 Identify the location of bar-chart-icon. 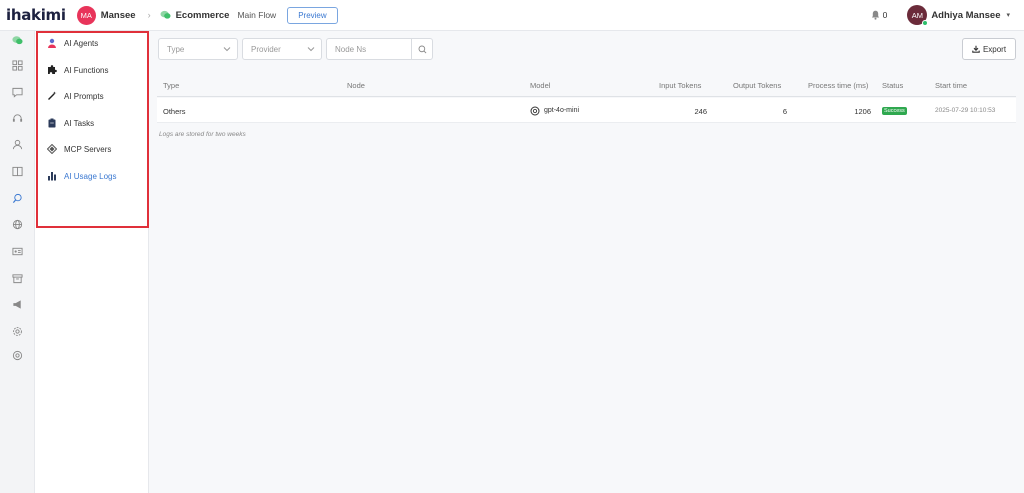
(52, 176).